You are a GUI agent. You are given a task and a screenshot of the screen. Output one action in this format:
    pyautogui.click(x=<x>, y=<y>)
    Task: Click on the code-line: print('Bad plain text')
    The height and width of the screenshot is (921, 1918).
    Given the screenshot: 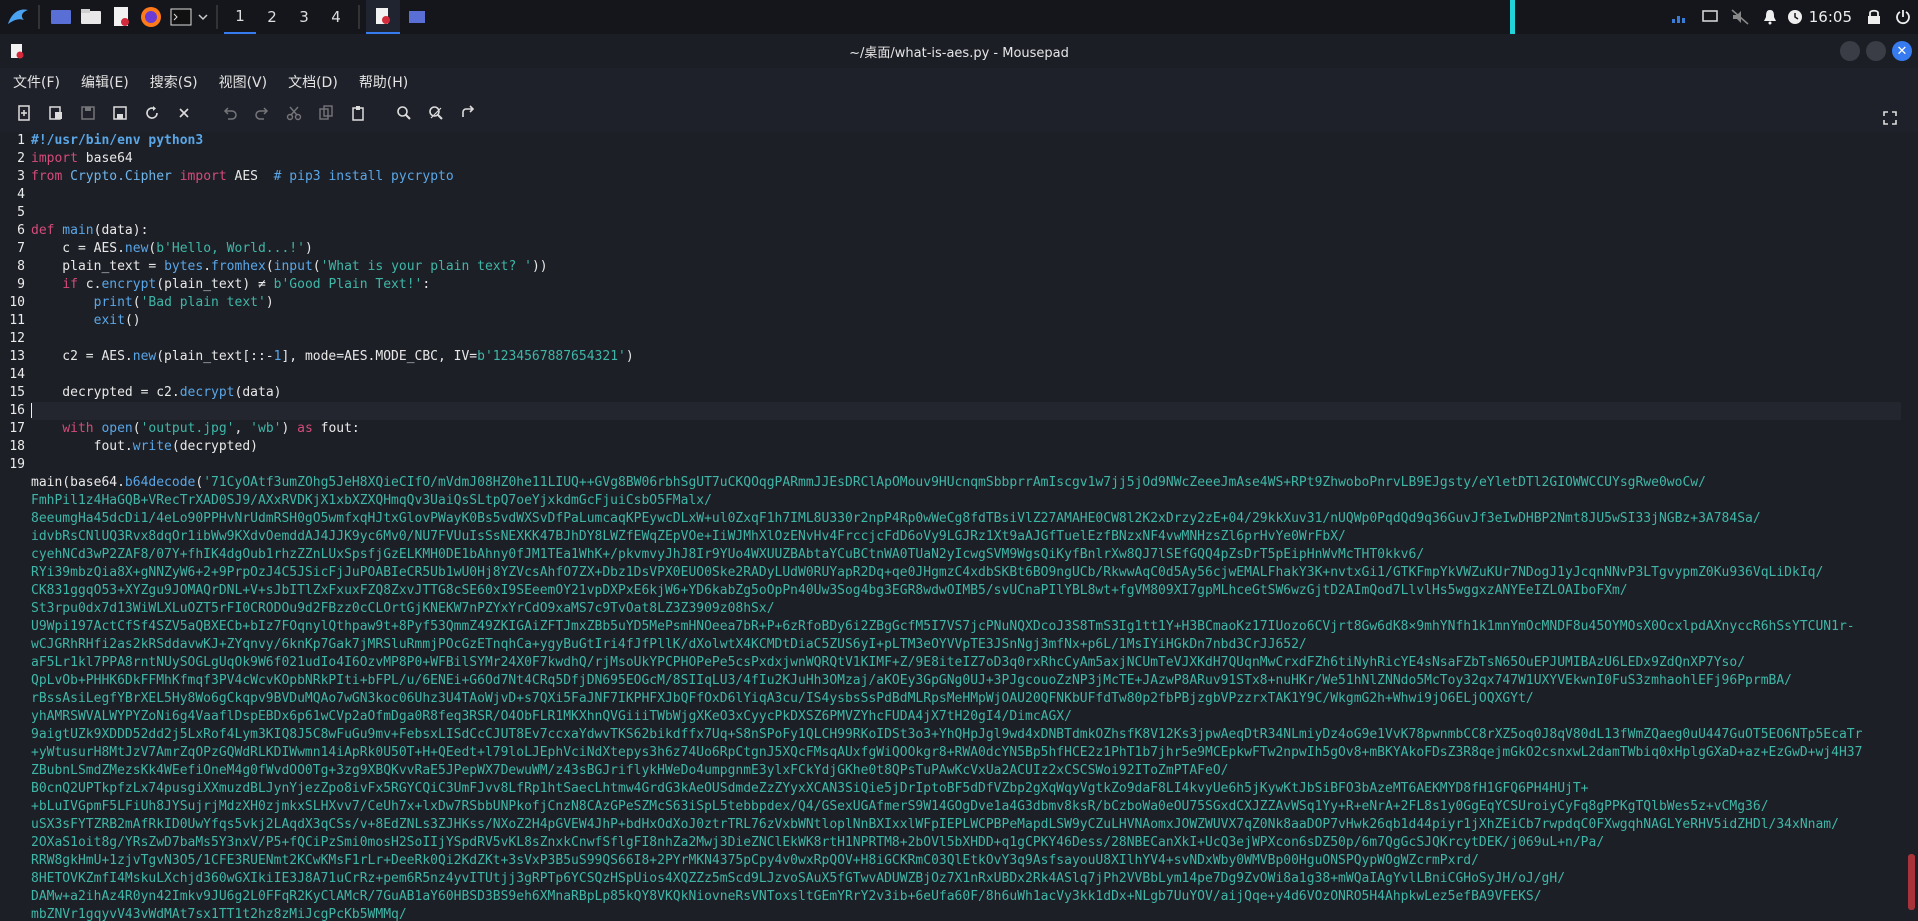 What is the action you would take?
    pyautogui.click(x=966, y=303)
    